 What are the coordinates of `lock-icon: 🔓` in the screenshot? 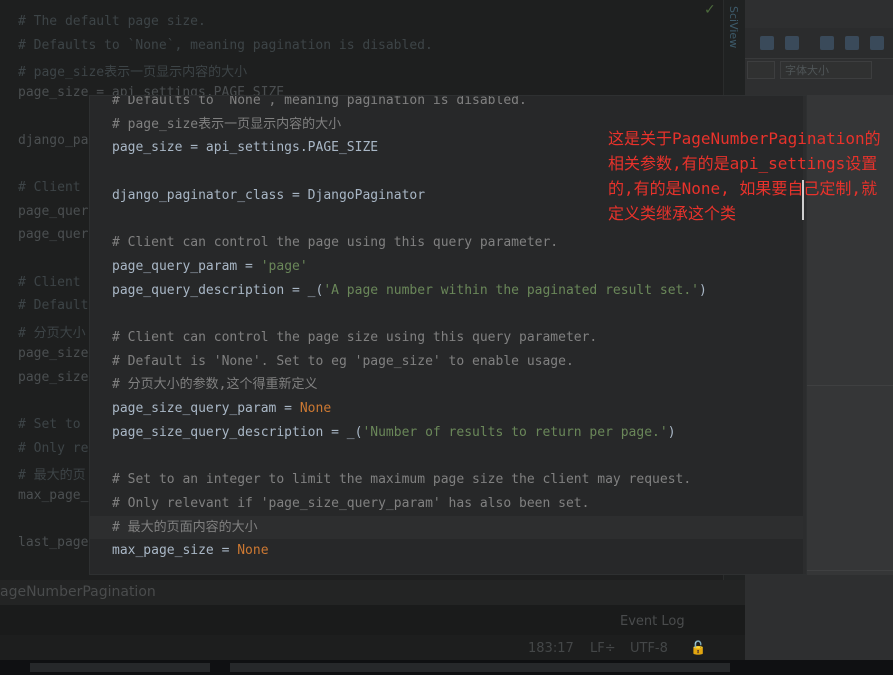 It's located at (698, 648).